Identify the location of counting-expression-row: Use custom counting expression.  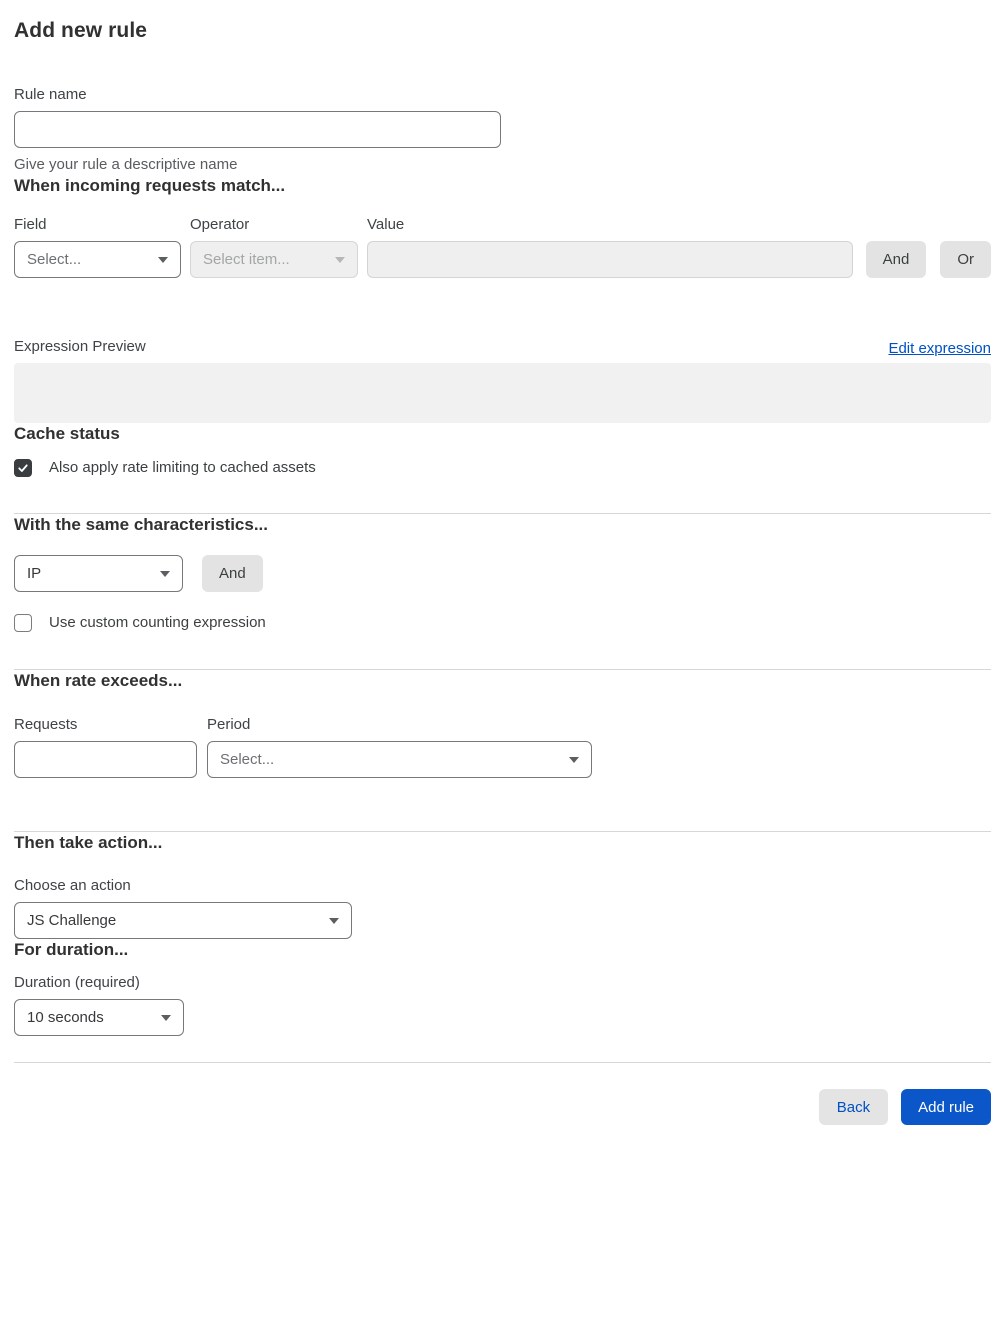
(502, 623).